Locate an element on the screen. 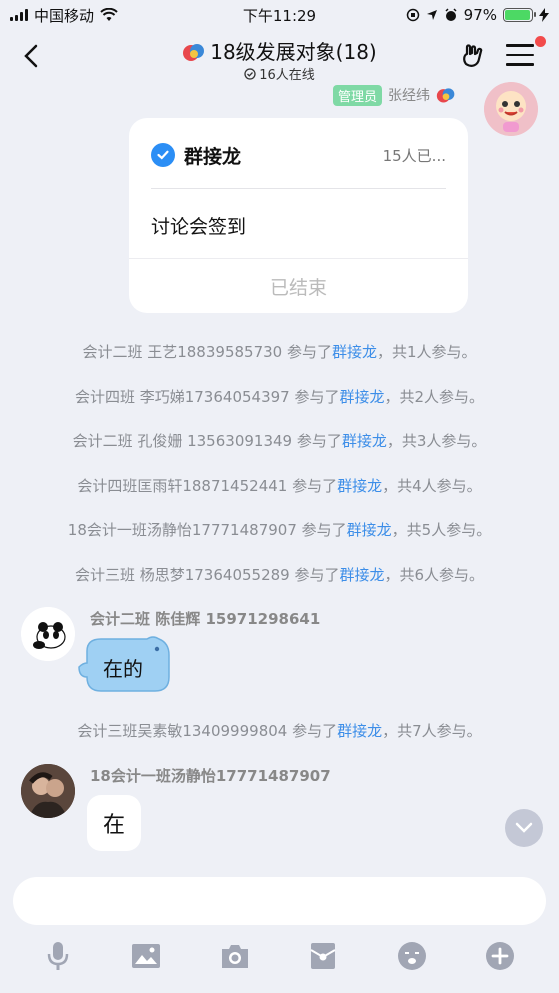  cartoon-avatar-icon is located at coordinates (511, 109).